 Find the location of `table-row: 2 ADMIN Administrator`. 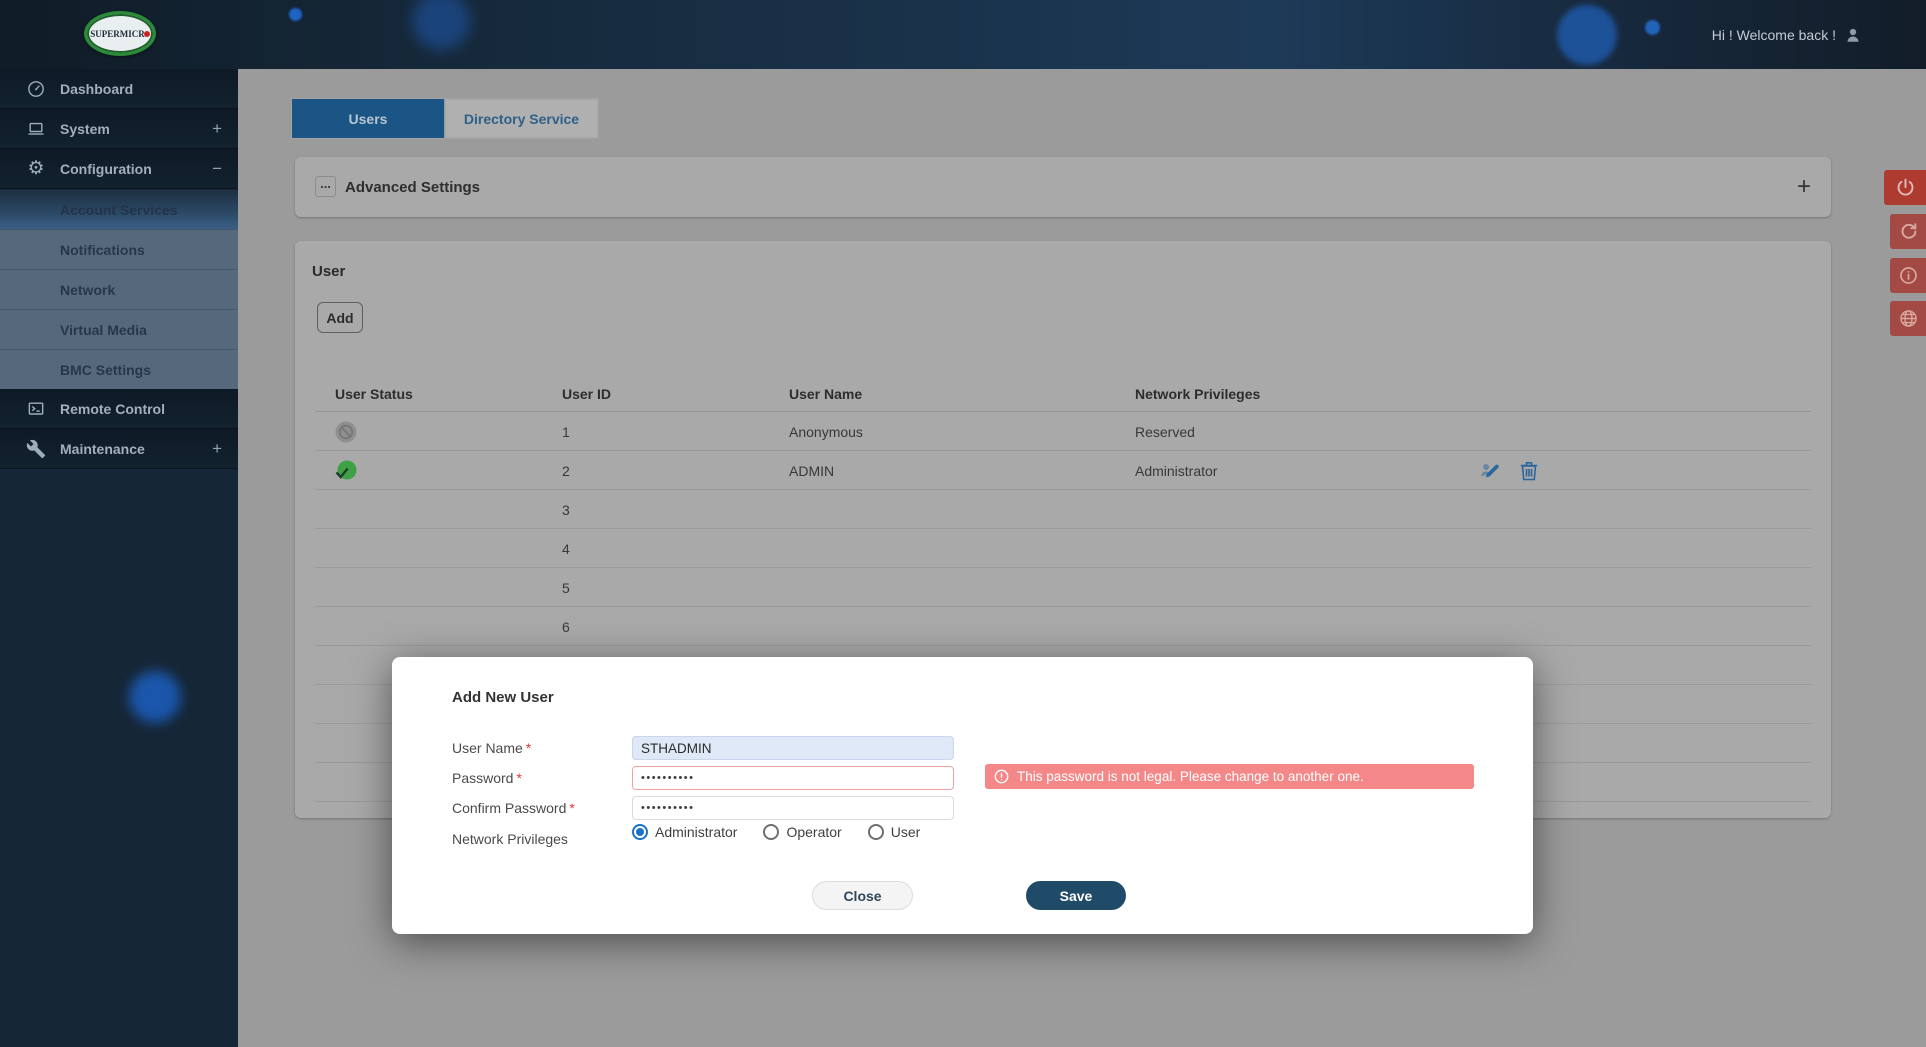

table-row: 2 ADMIN Administrator is located at coordinates (1063, 470).